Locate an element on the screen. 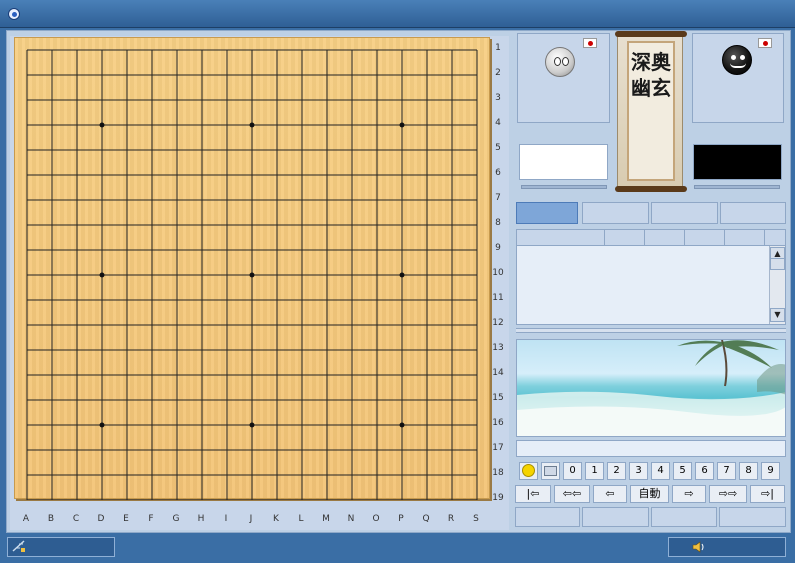 Image resolution: width=795 pixels, height=563 pixels. column-label: L is located at coordinates (301, 519).